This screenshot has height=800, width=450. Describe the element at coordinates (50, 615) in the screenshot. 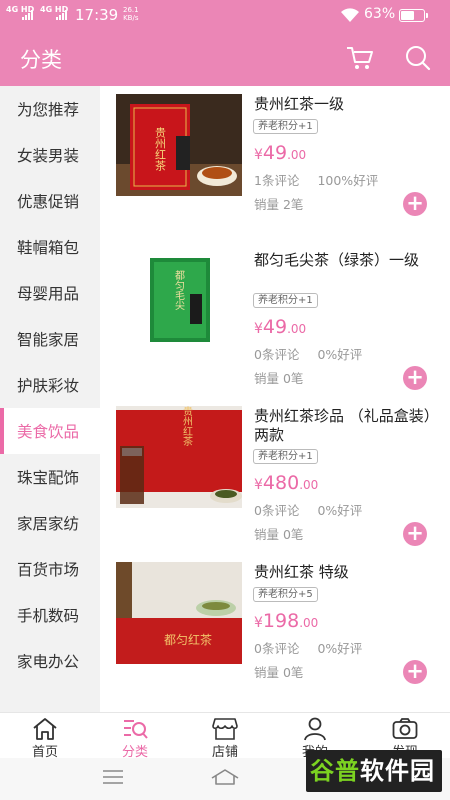

I see `sidebar-item-digital: 手机数码` at that location.